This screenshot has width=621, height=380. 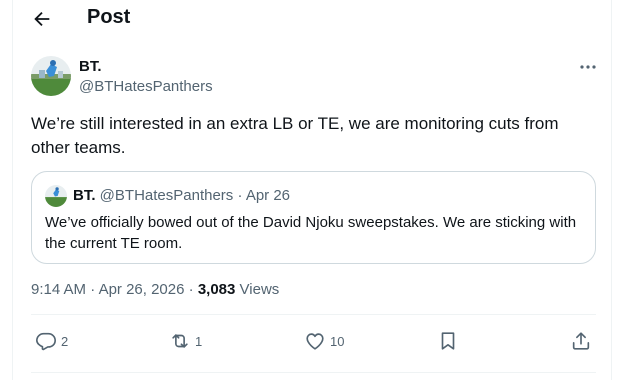 What do you see at coordinates (46, 341) in the screenshot?
I see `reply-icon` at bounding box center [46, 341].